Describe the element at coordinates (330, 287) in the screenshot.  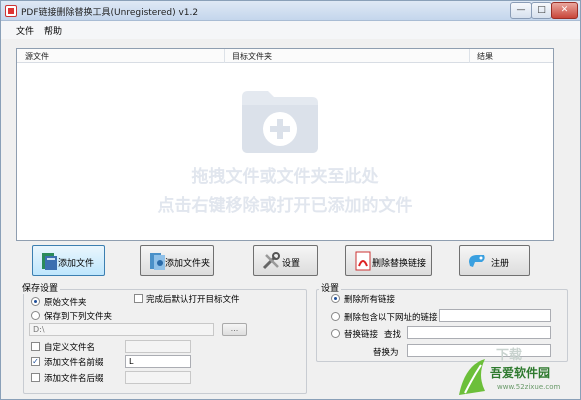
I see `settings-group-title: 设置` at that location.